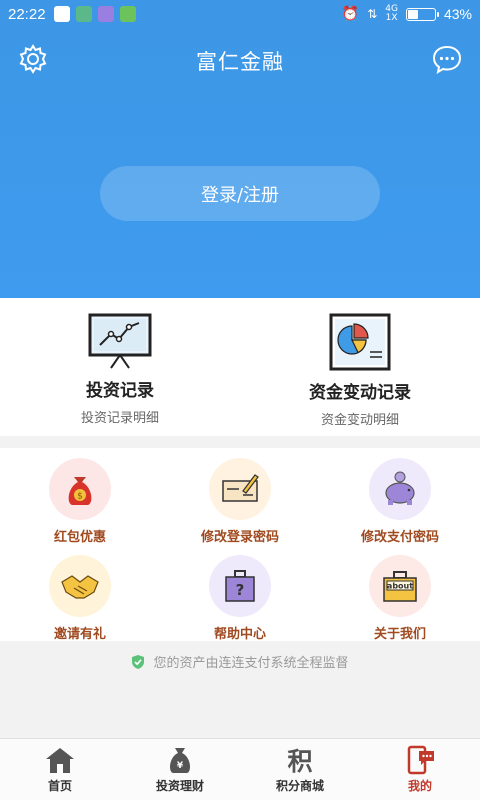 Image resolution: width=480 pixels, height=800 pixels. Describe the element at coordinates (119, 418) in the screenshot. I see `investment-record-subtitle: 投资记录明细` at that location.